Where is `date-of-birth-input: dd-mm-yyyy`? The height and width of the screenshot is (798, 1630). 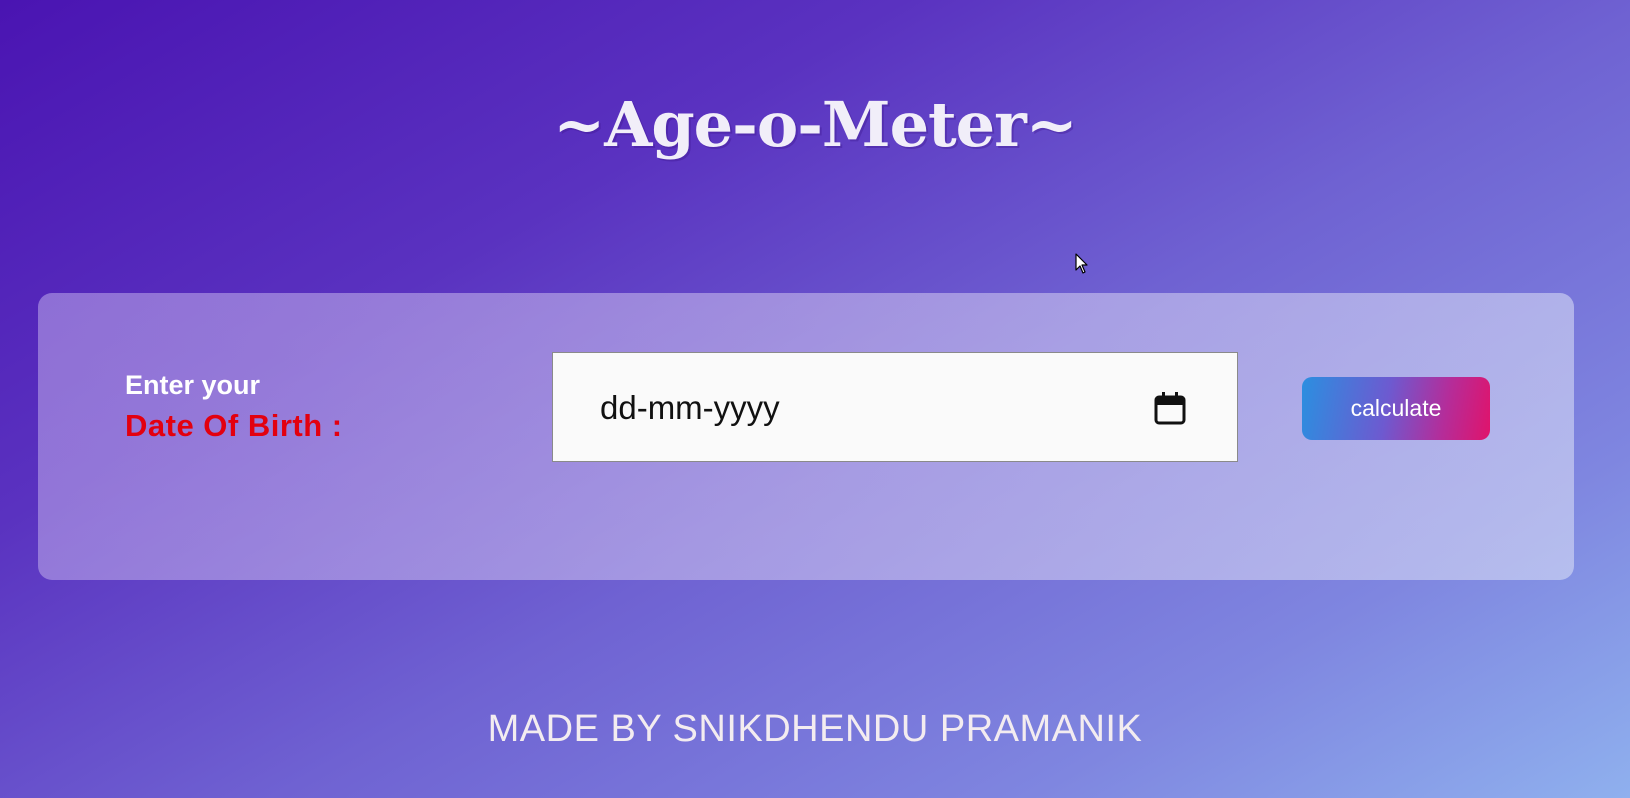
date-of-birth-input: dd-mm-yyyy is located at coordinates (895, 407).